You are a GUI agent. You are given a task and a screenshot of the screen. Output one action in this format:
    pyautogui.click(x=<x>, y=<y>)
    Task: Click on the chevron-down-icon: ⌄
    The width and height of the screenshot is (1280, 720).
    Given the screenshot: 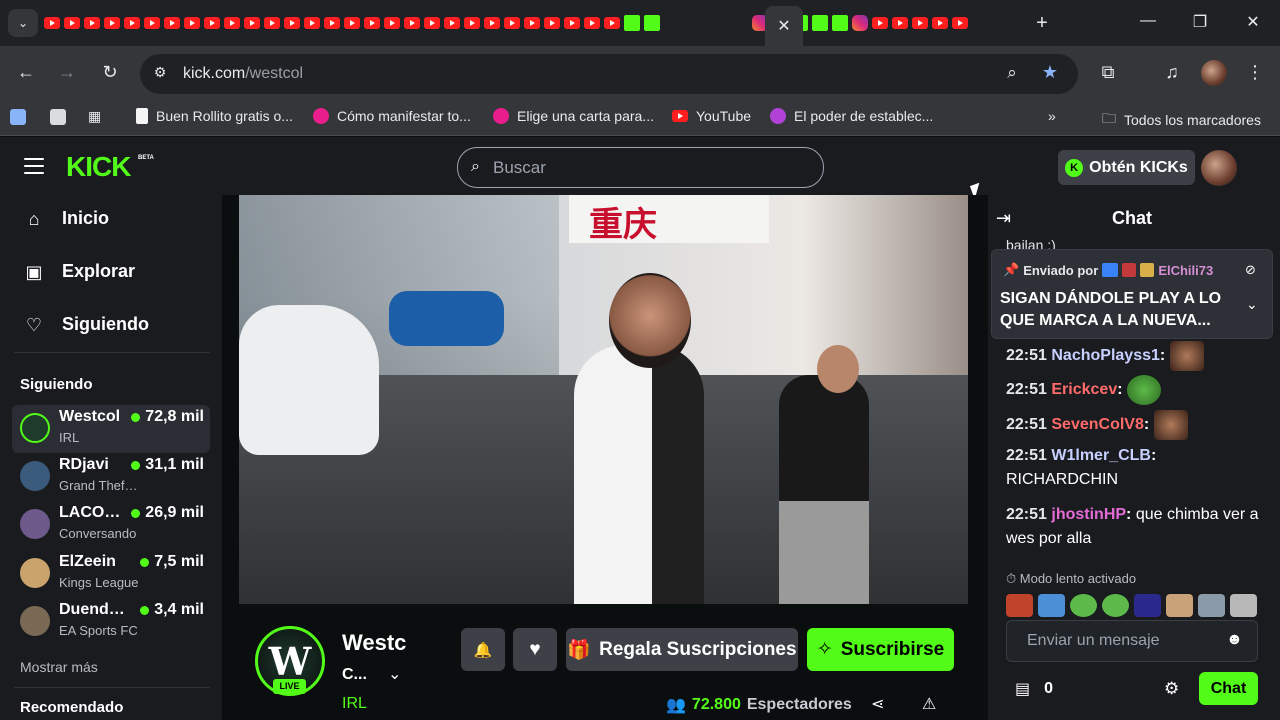 What is the action you would take?
    pyautogui.click(x=394, y=674)
    